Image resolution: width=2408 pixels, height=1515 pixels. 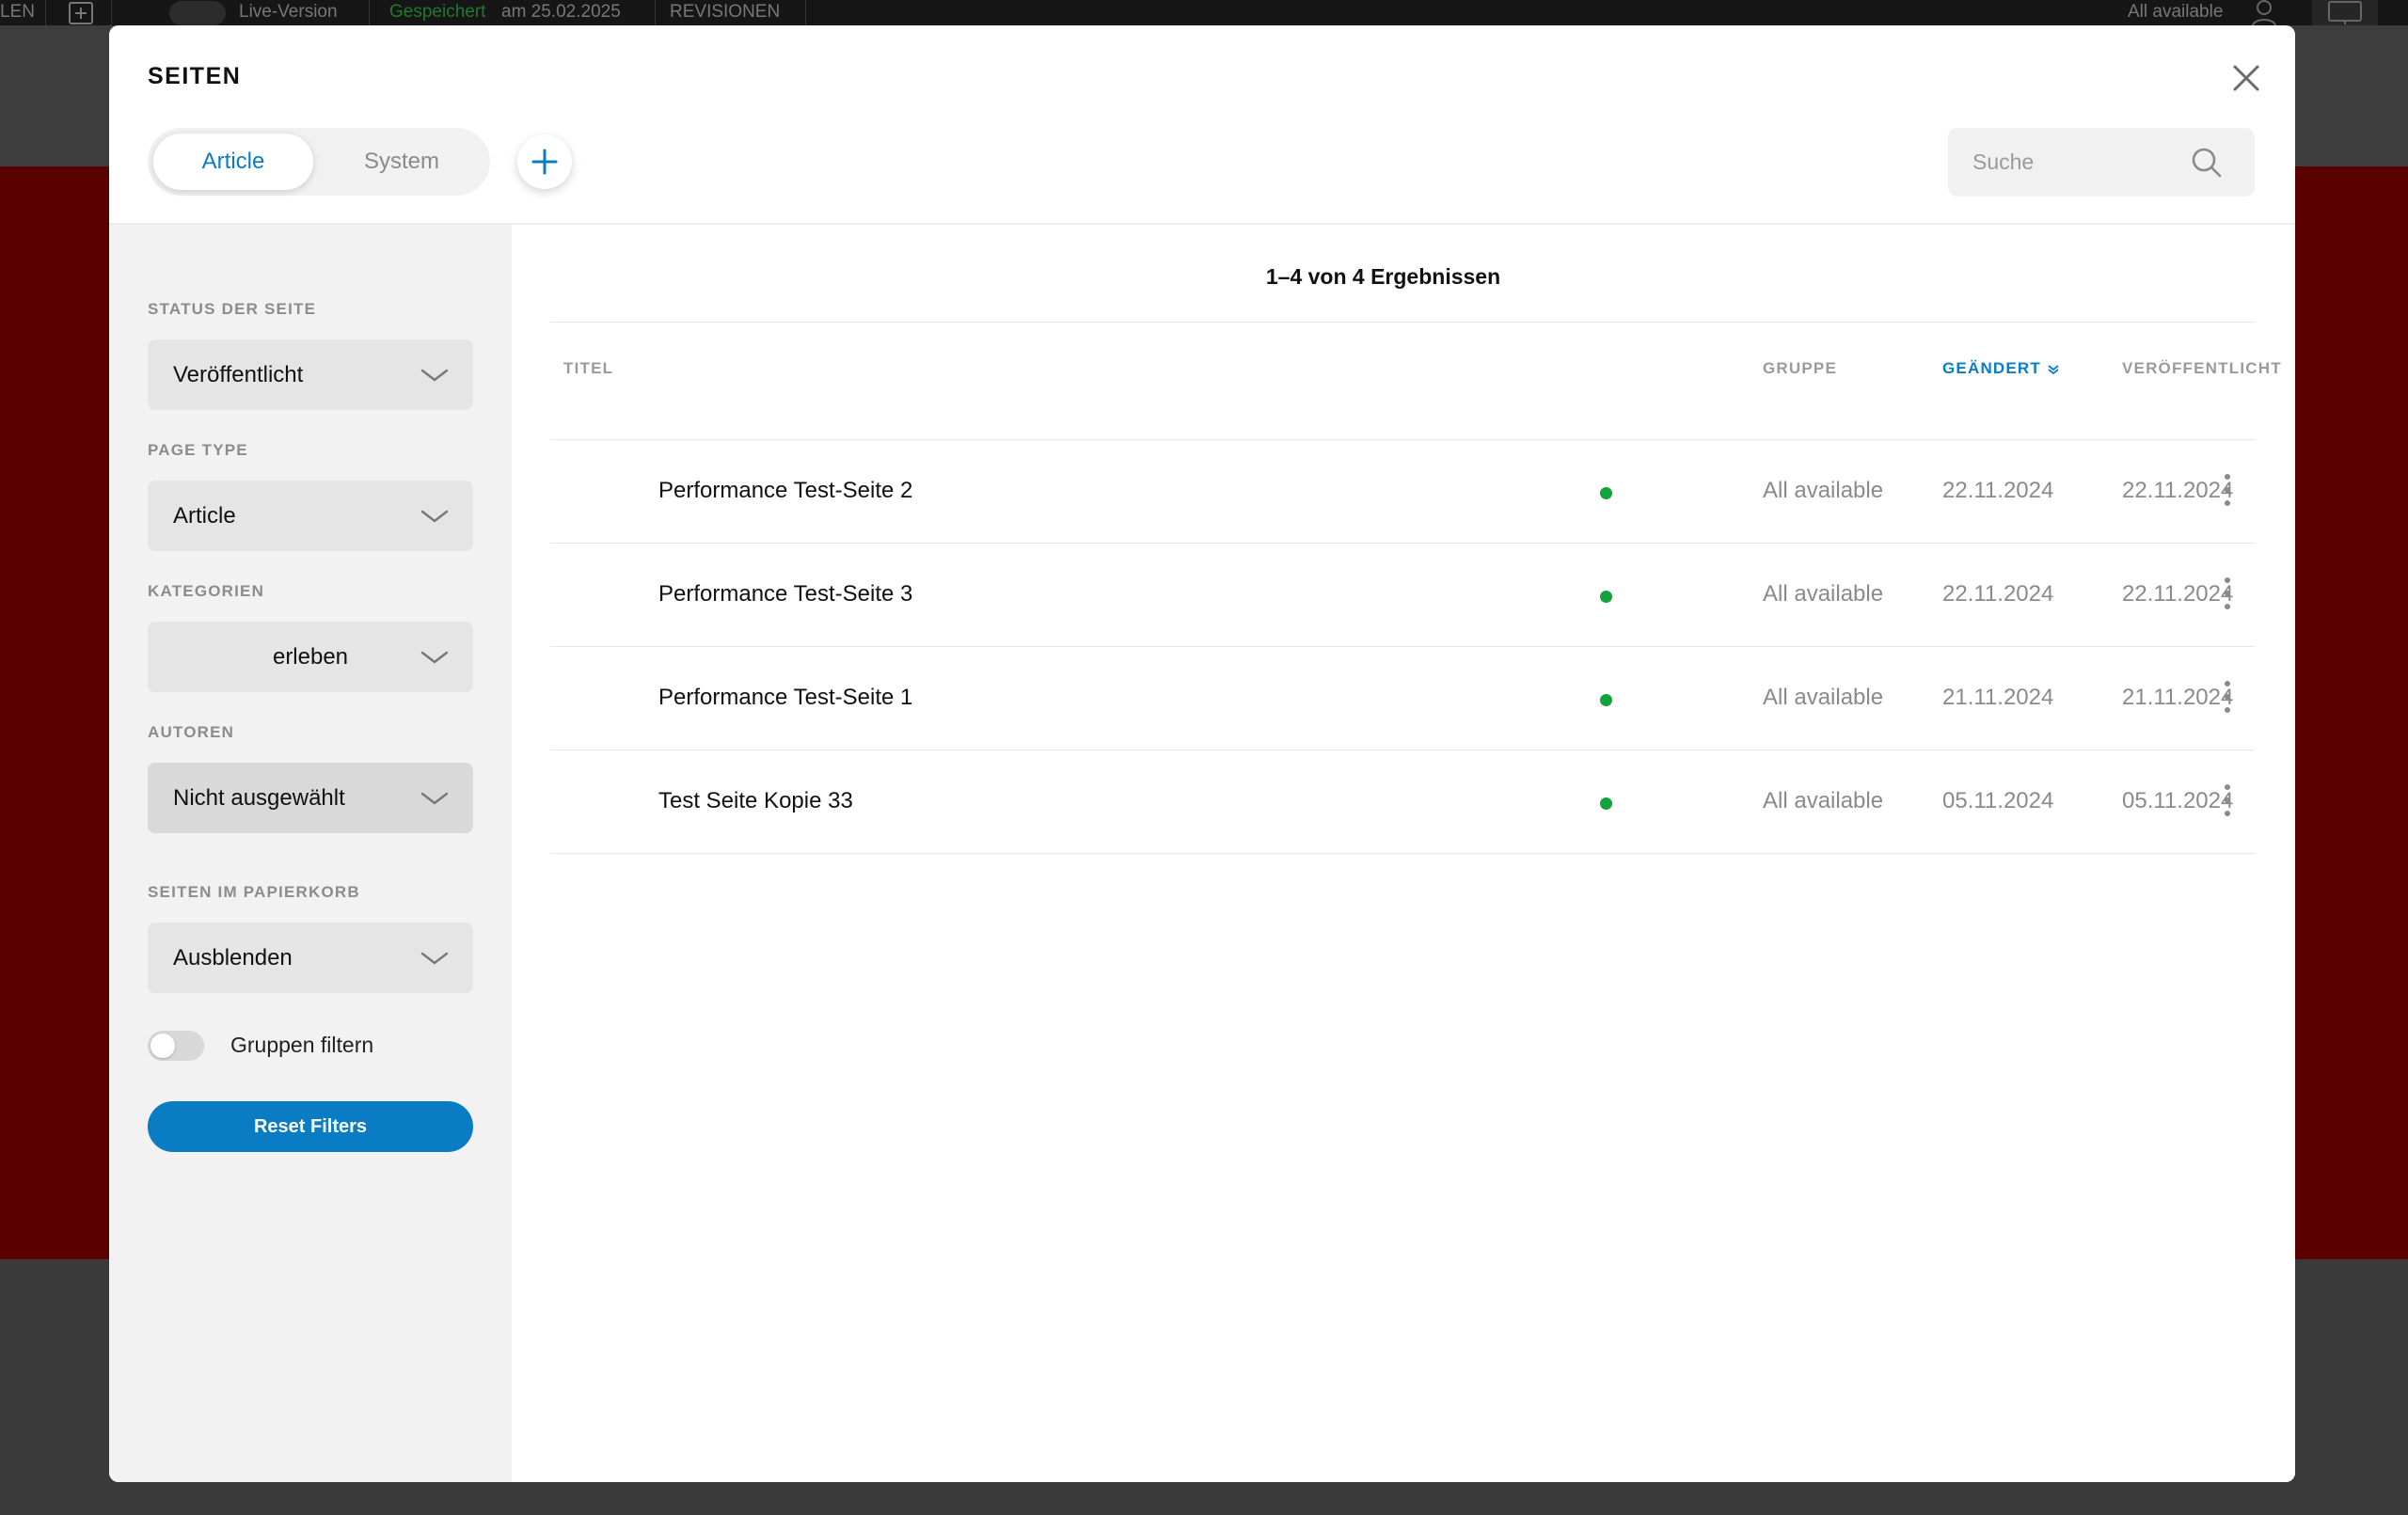 I want to click on column-header-title: TITEL, so click(x=588, y=368).